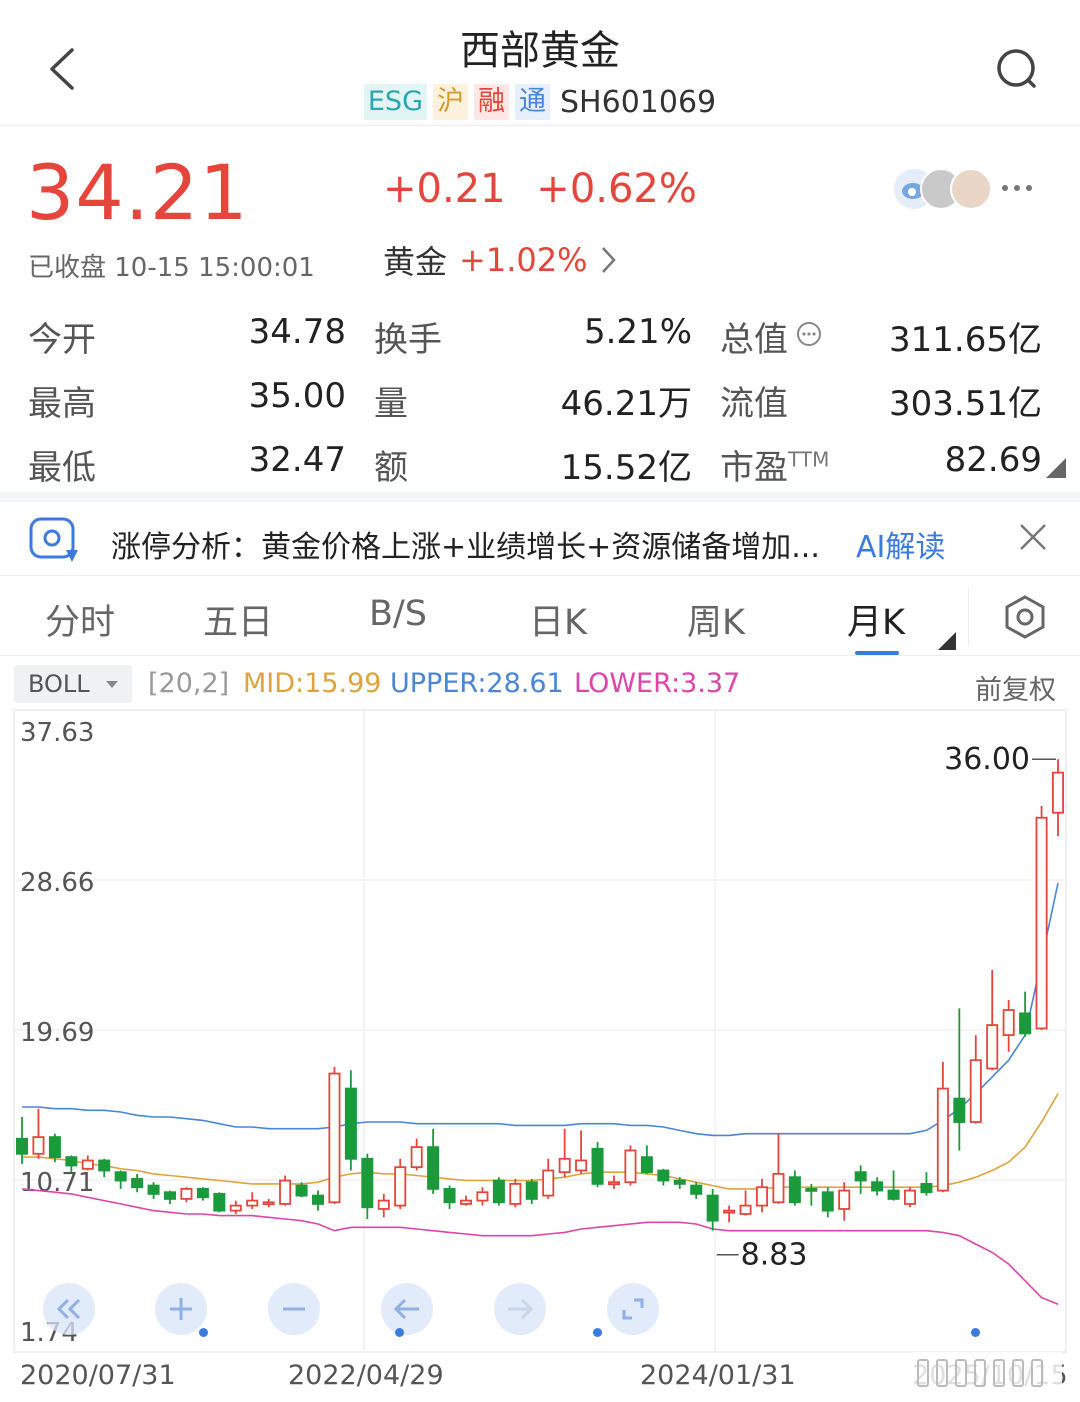 Image resolution: width=1080 pixels, height=1402 pixels. I want to click on change-percent: +0.62%, so click(616, 189).